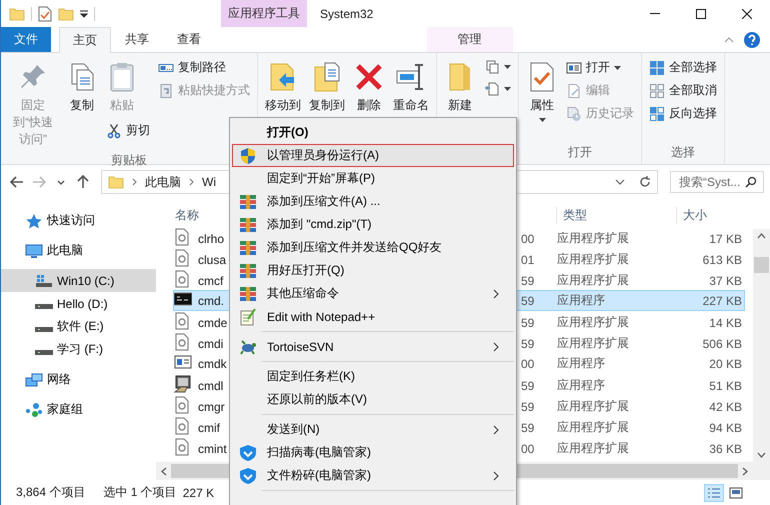  What do you see at coordinates (347, 13) in the screenshot?
I see `window-title: System32` at bounding box center [347, 13].